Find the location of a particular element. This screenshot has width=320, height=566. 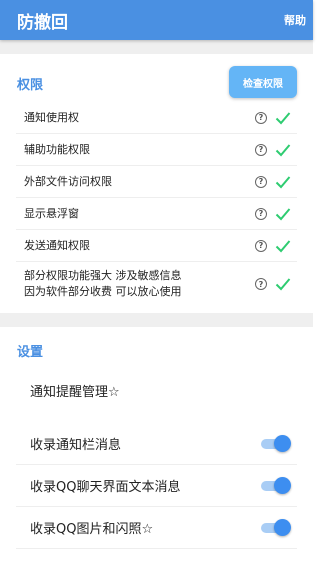

record-qq-images-toggle is located at coordinates (275, 527).